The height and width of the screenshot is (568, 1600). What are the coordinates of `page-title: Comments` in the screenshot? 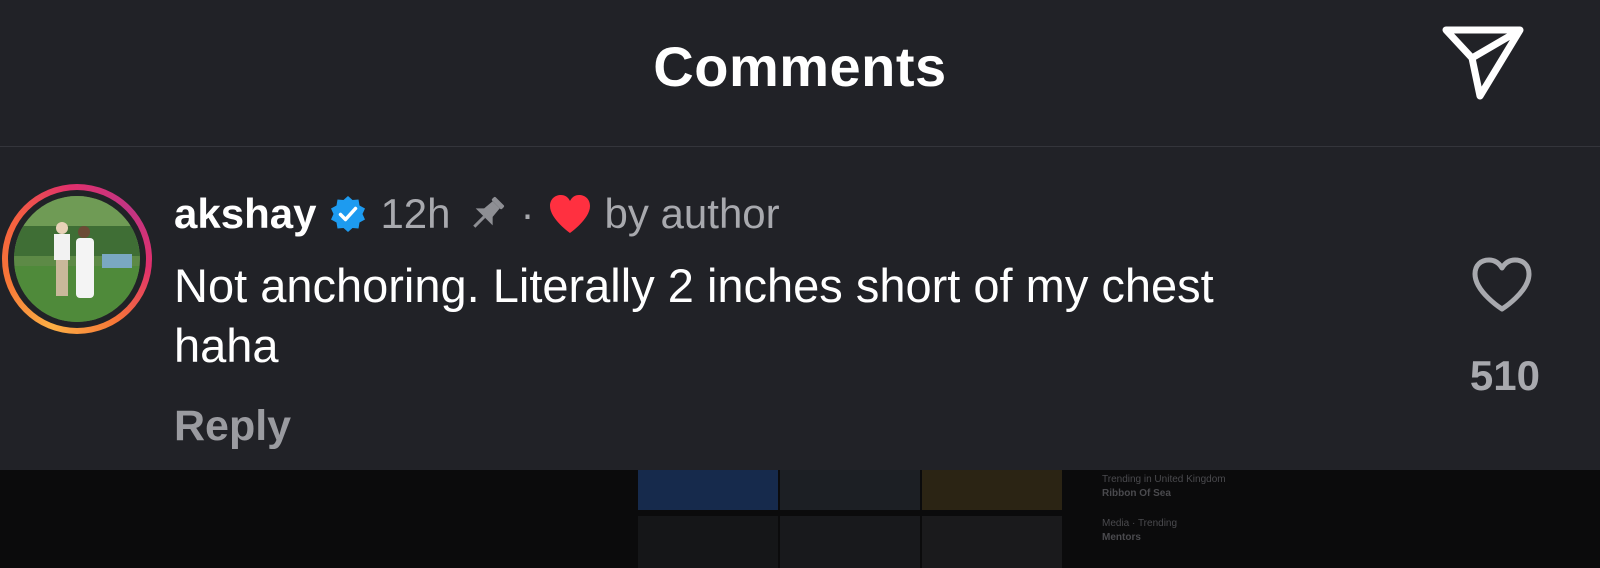 It's located at (800, 66).